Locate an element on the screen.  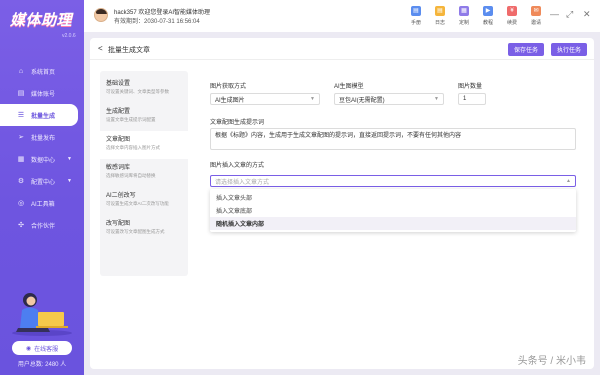
tool-renew: ¥ 续费 is located at coordinates (512, 16).